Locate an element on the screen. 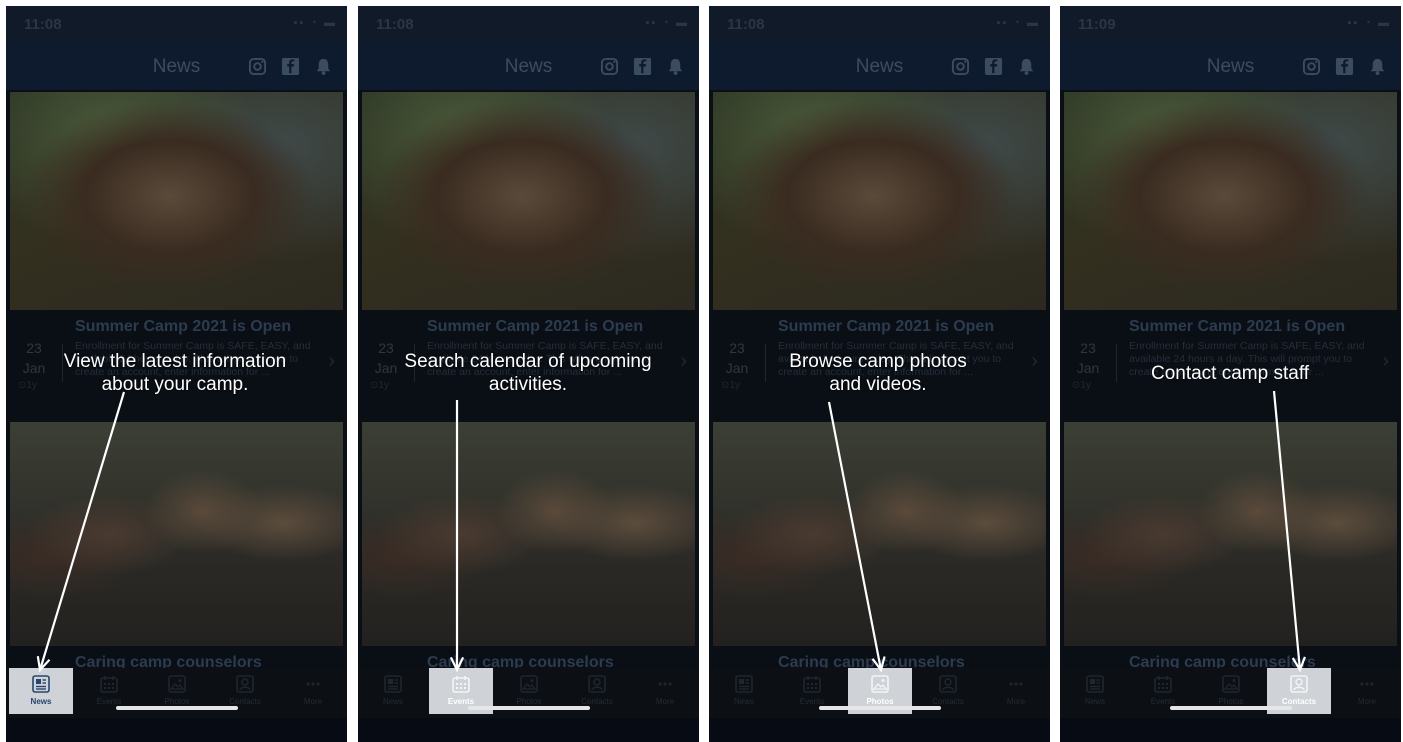 This screenshot has width=1403, height=742. divider is located at coordinates (1116, 363).